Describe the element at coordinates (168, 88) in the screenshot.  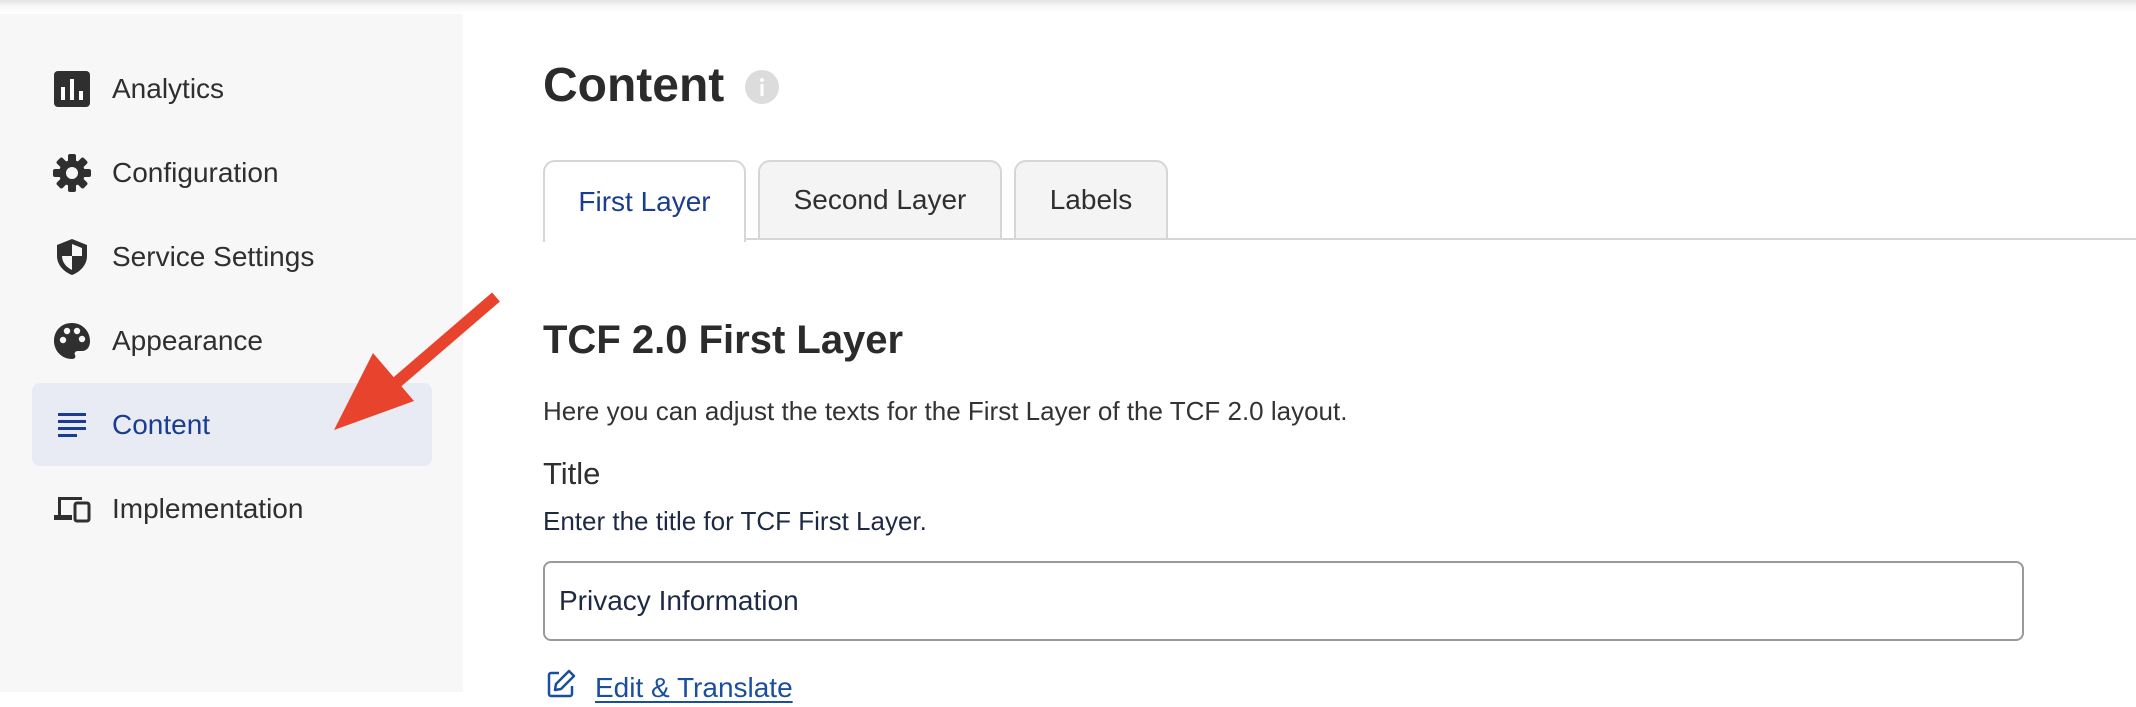
I see `sidebar-item-label: Analytics` at that location.